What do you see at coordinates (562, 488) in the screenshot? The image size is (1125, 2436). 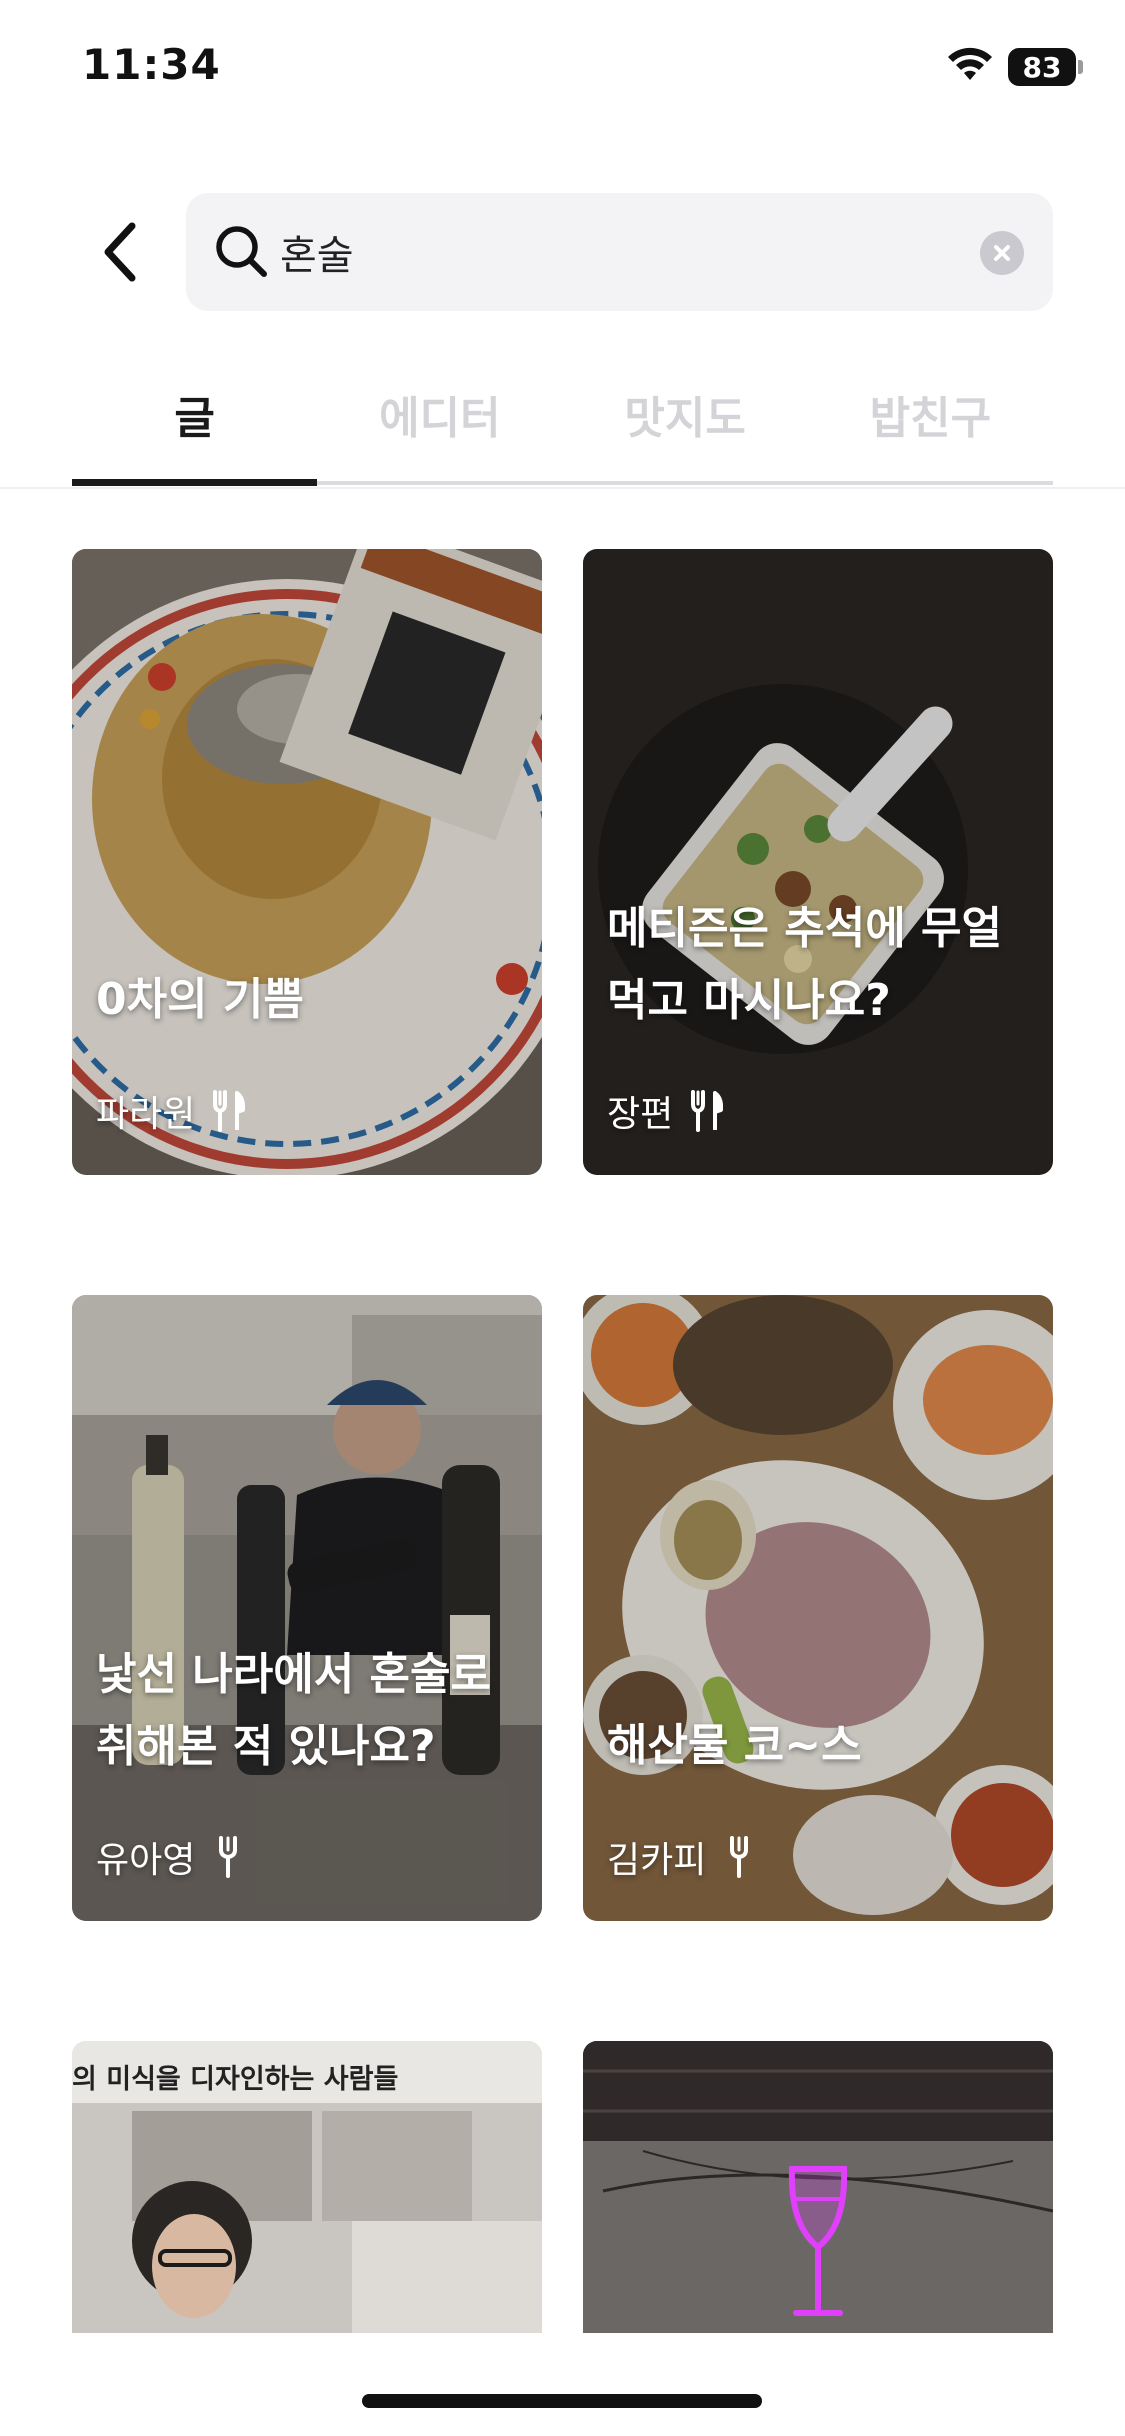 I see `header-divider` at bounding box center [562, 488].